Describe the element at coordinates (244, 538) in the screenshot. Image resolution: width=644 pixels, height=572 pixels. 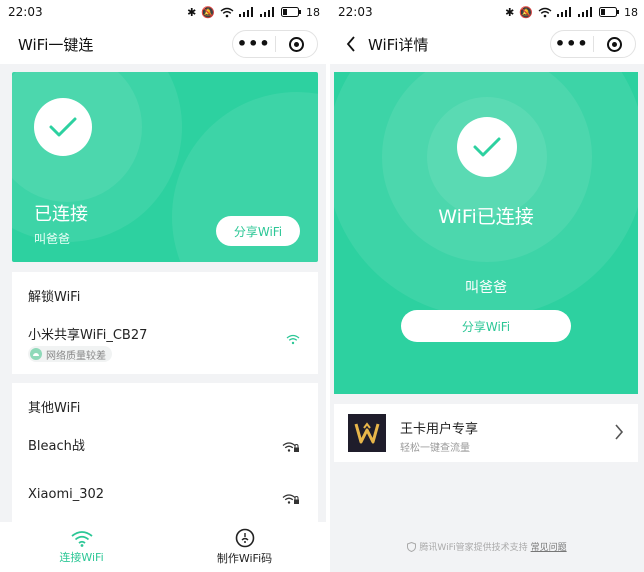
I see `wifi-code-icon` at that location.